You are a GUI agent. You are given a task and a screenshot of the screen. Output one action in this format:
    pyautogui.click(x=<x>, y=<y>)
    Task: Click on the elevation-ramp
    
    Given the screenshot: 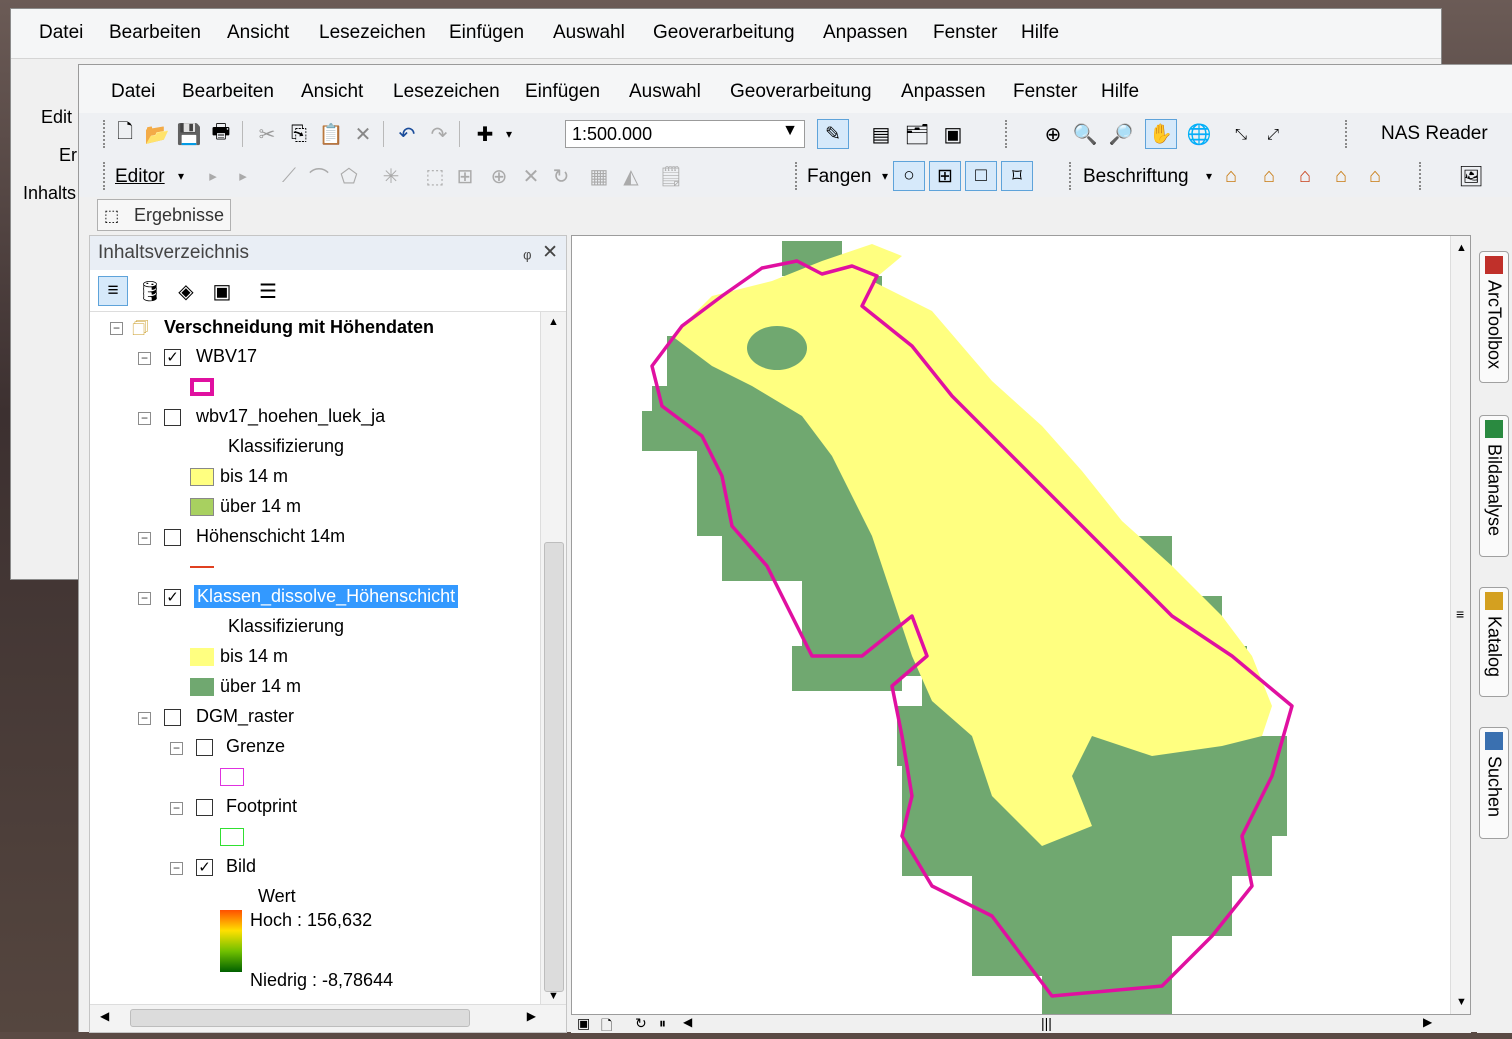 What is the action you would take?
    pyautogui.click(x=231, y=941)
    